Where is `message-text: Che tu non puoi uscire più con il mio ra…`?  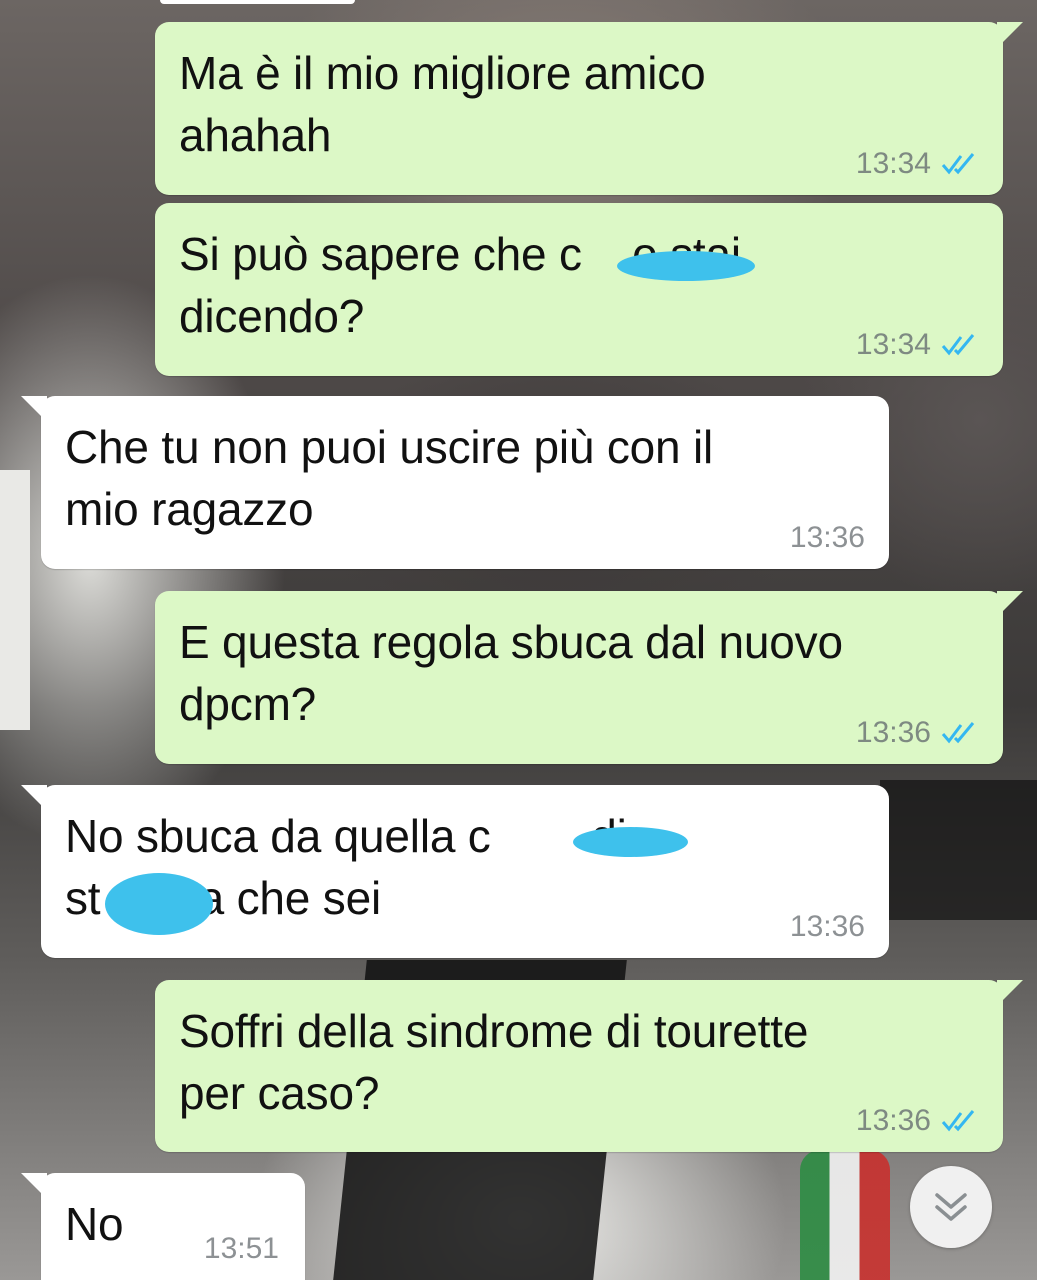 message-text: Che tu non puoi uscire più con il mio ra… is located at coordinates (389, 478).